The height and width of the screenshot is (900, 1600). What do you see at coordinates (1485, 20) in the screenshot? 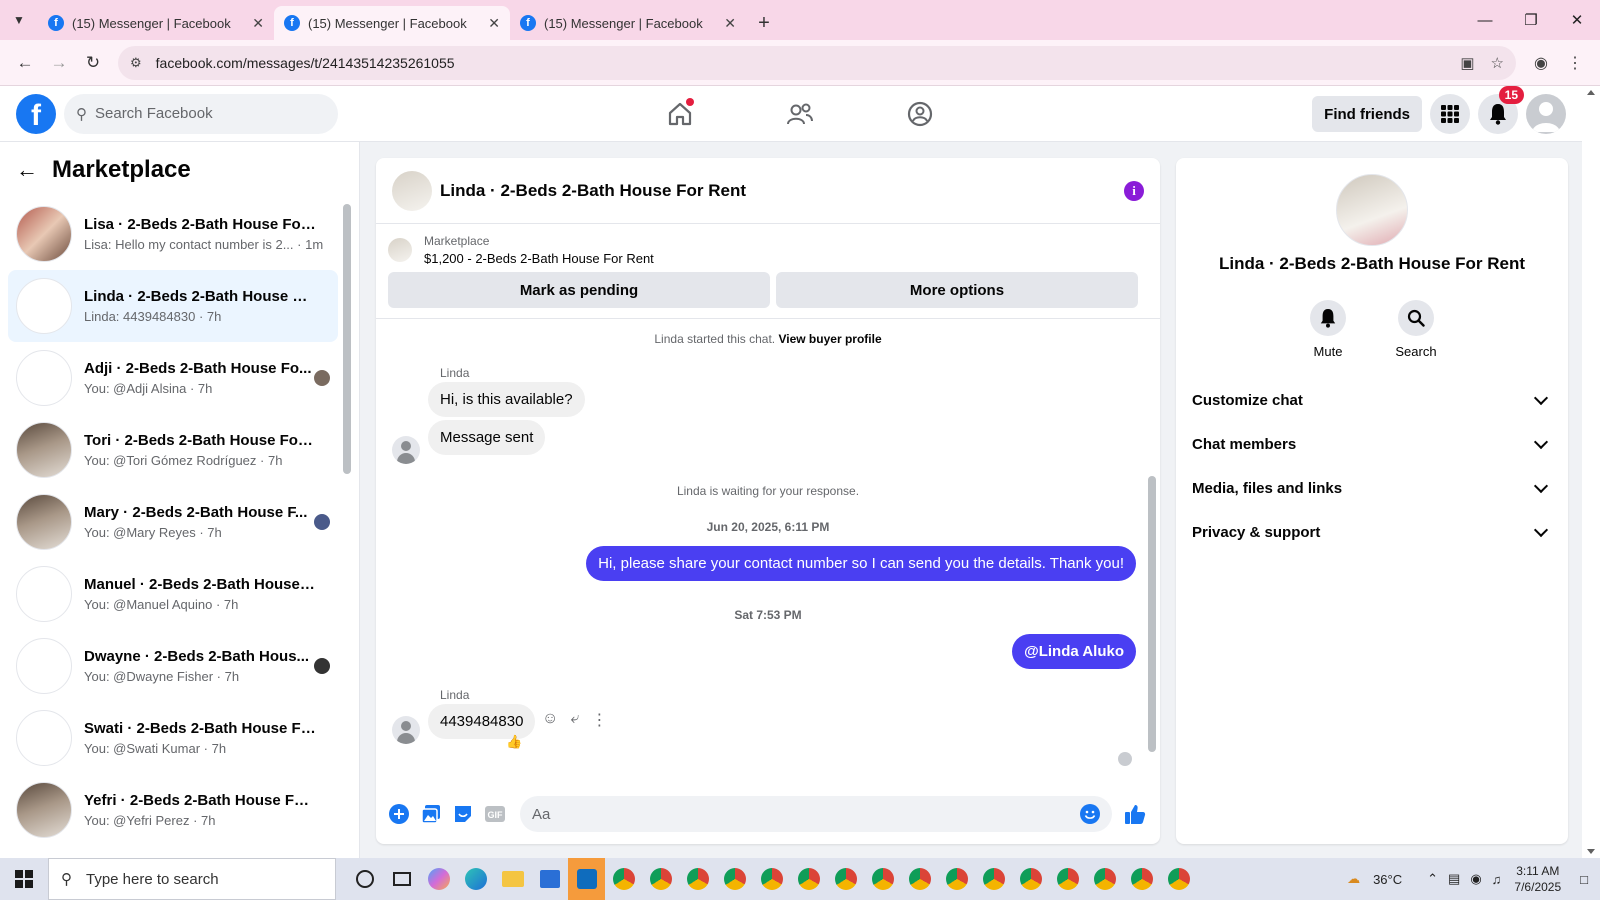
I see `minimize-icon: —` at bounding box center [1485, 20].